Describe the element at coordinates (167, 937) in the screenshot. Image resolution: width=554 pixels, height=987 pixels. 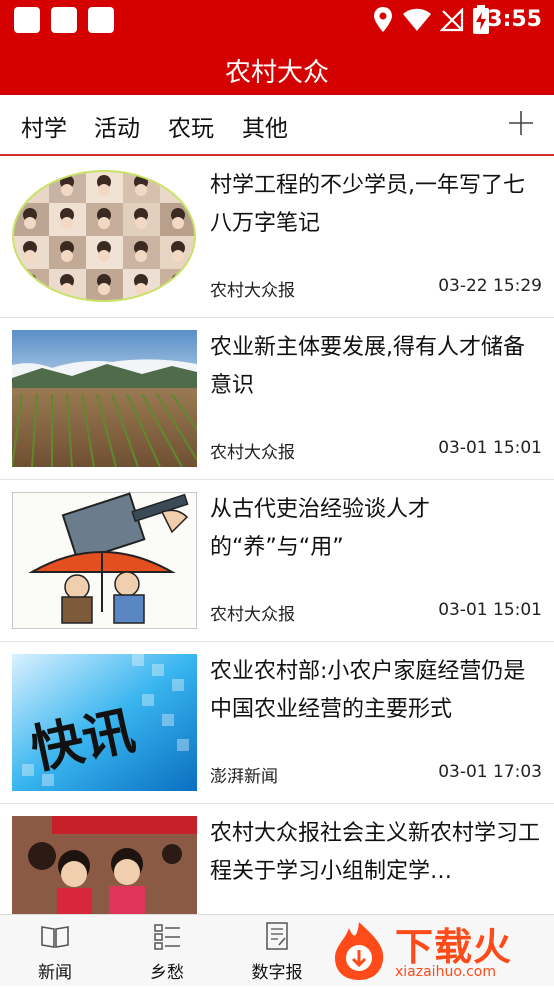
I see `list-icon` at that location.